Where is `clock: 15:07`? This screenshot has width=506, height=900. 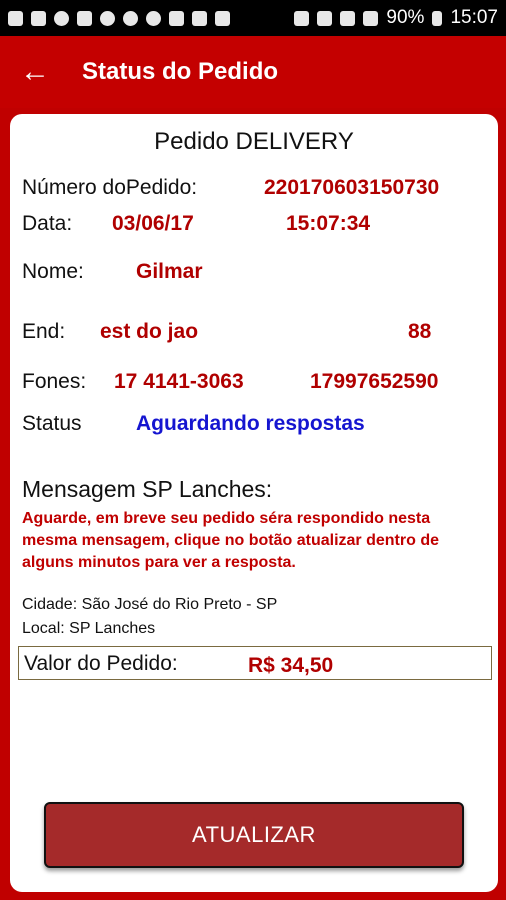 clock: 15:07 is located at coordinates (474, 17).